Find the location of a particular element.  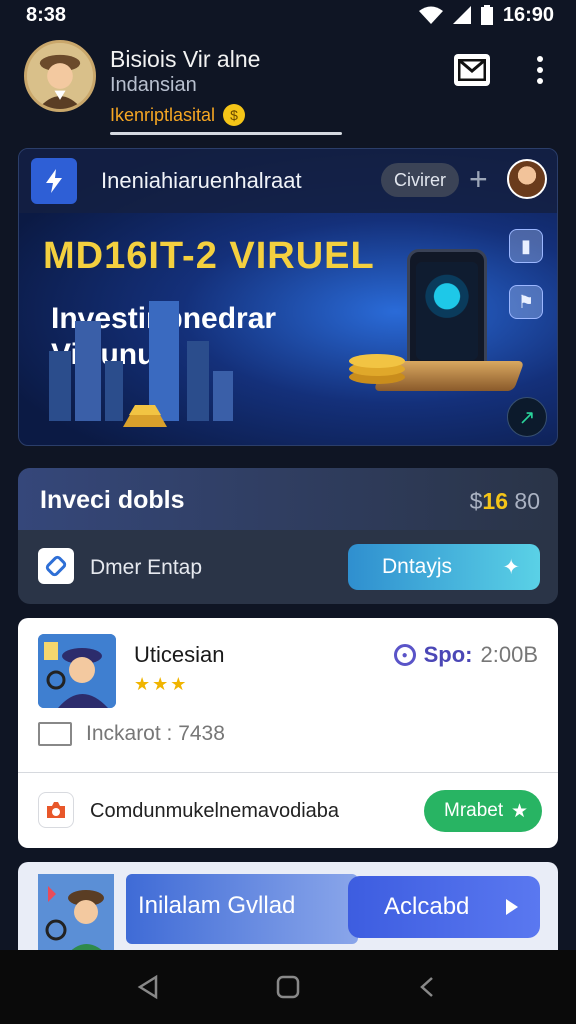

camera-icon is located at coordinates (56, 810).